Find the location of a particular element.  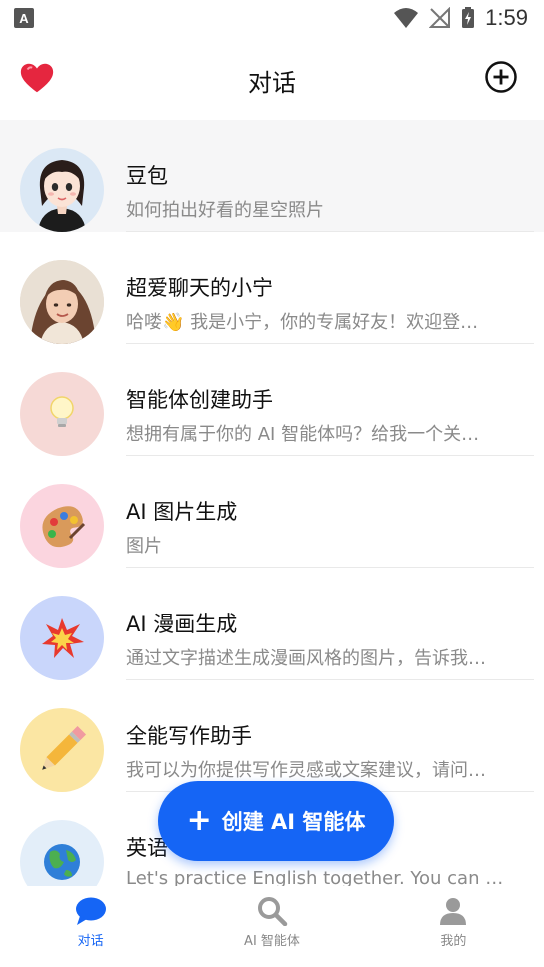

conversation-name: 超爱聊天的小宁 is located at coordinates (199, 288).